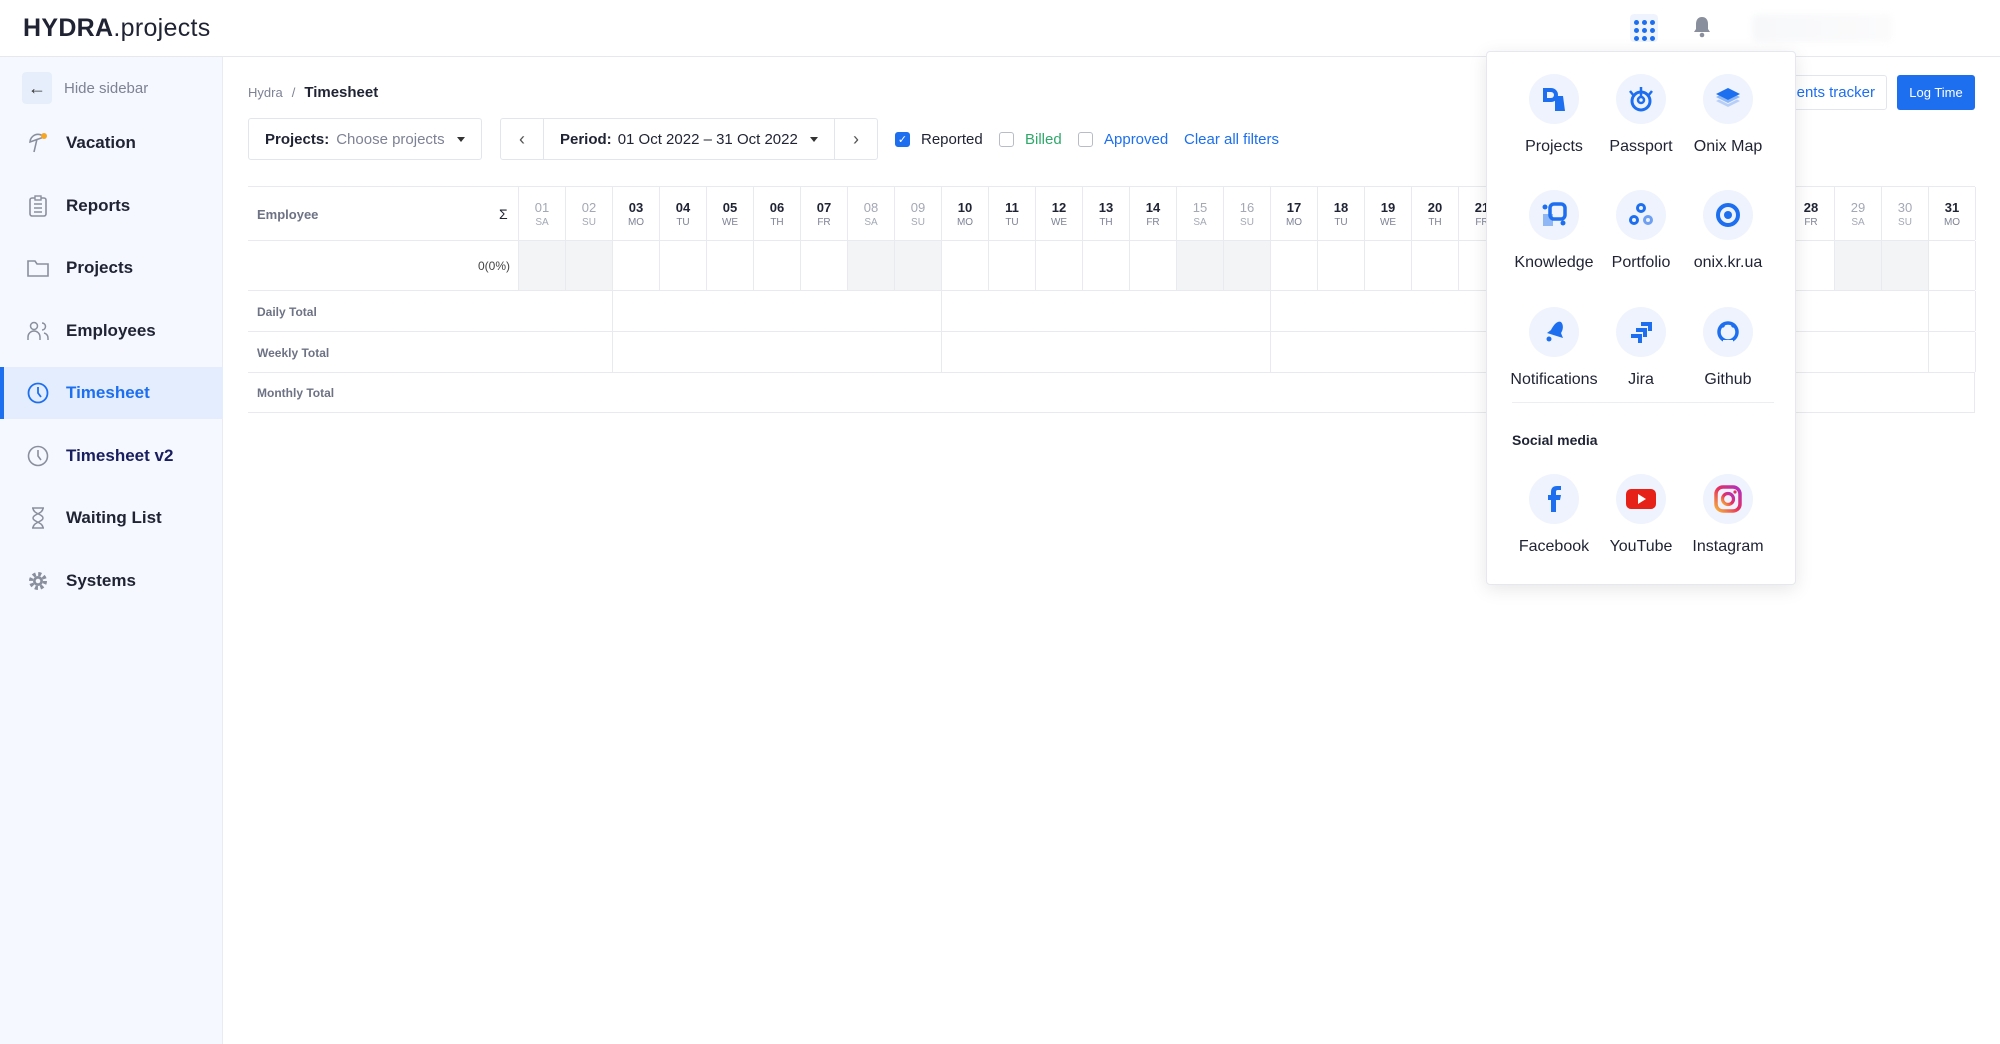 The height and width of the screenshot is (1044, 2000). What do you see at coordinates (293, 353) in the screenshot?
I see `weekly-total-label: Weekly Total` at bounding box center [293, 353].